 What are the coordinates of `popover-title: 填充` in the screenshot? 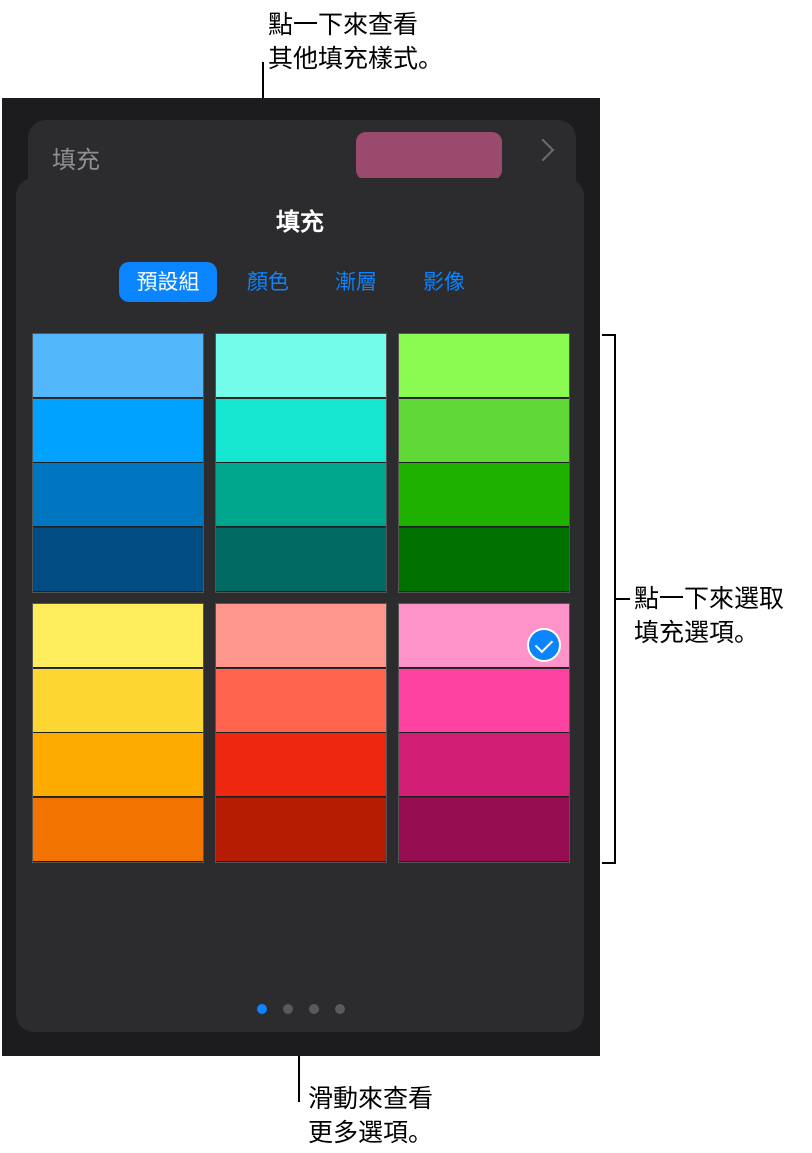 It's located at (300, 222).